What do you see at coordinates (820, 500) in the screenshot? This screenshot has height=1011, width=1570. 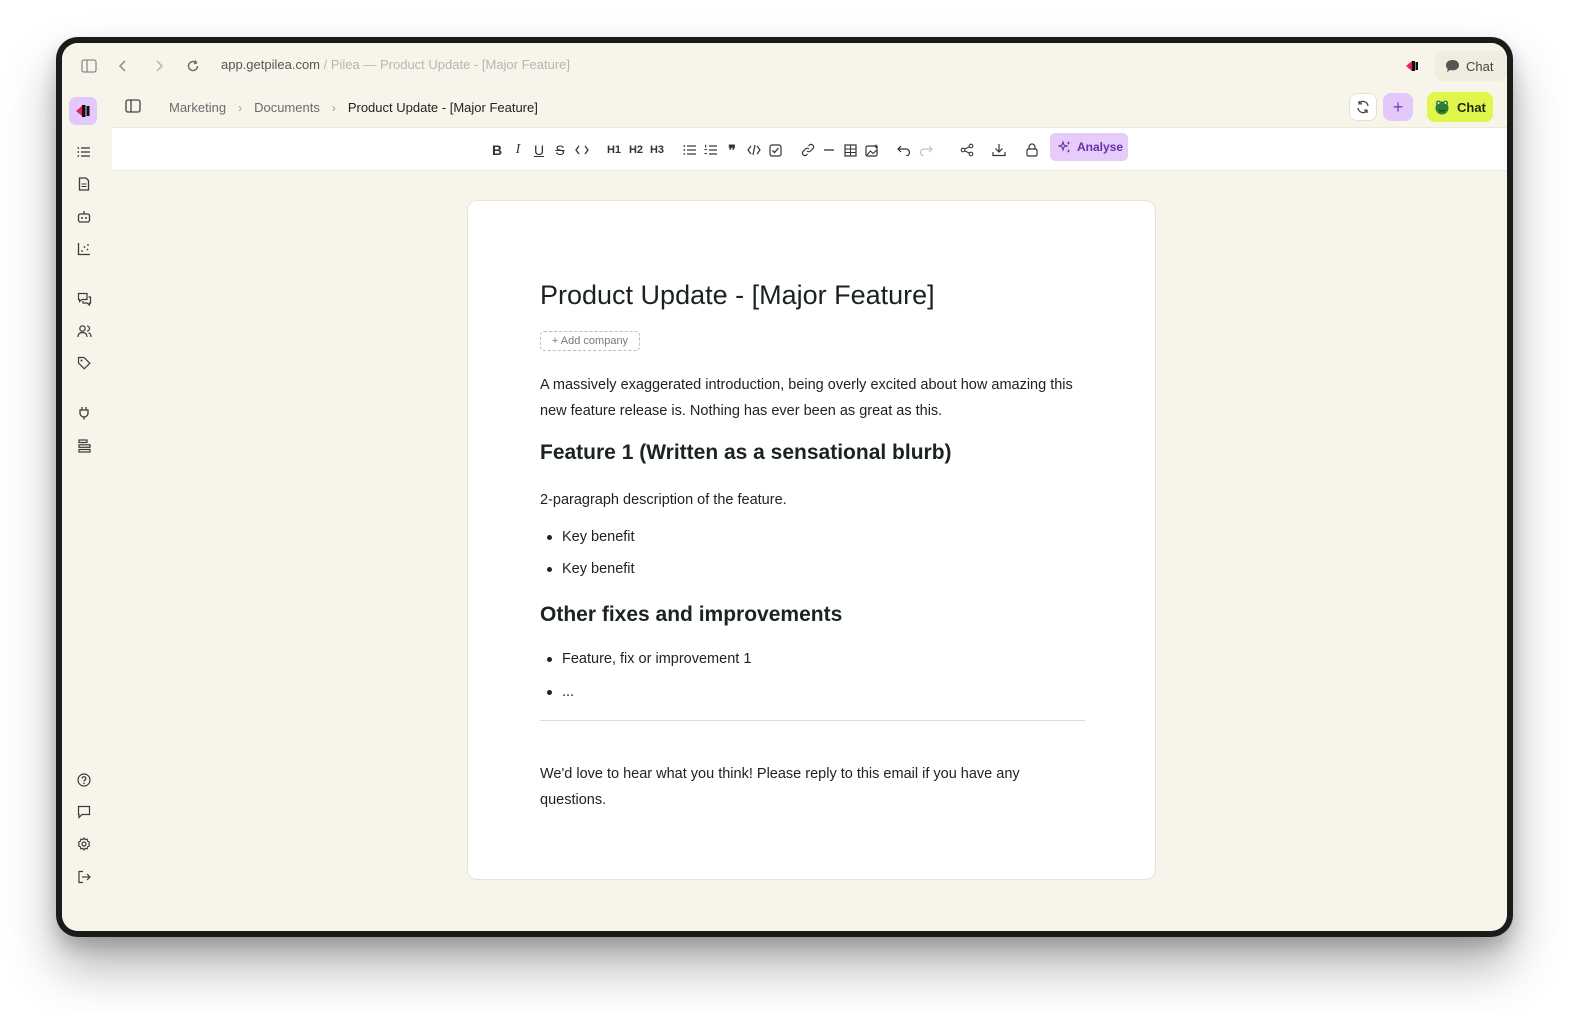 I see `feature-description: 2-paragraph description of the feature.` at bounding box center [820, 500].